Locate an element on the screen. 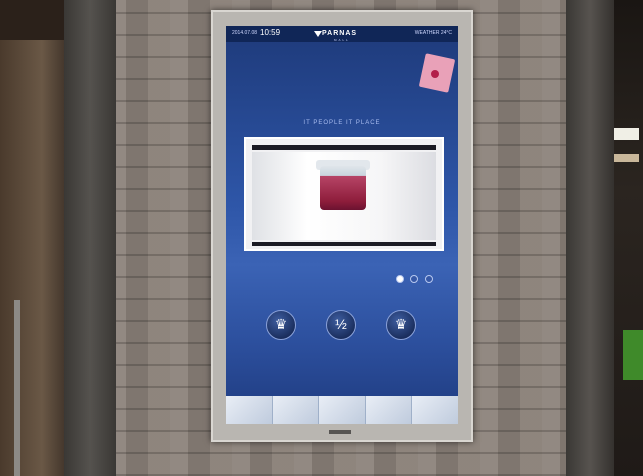 This screenshot has width=643, height=476. left-wall is located at coordinates (35, 238).